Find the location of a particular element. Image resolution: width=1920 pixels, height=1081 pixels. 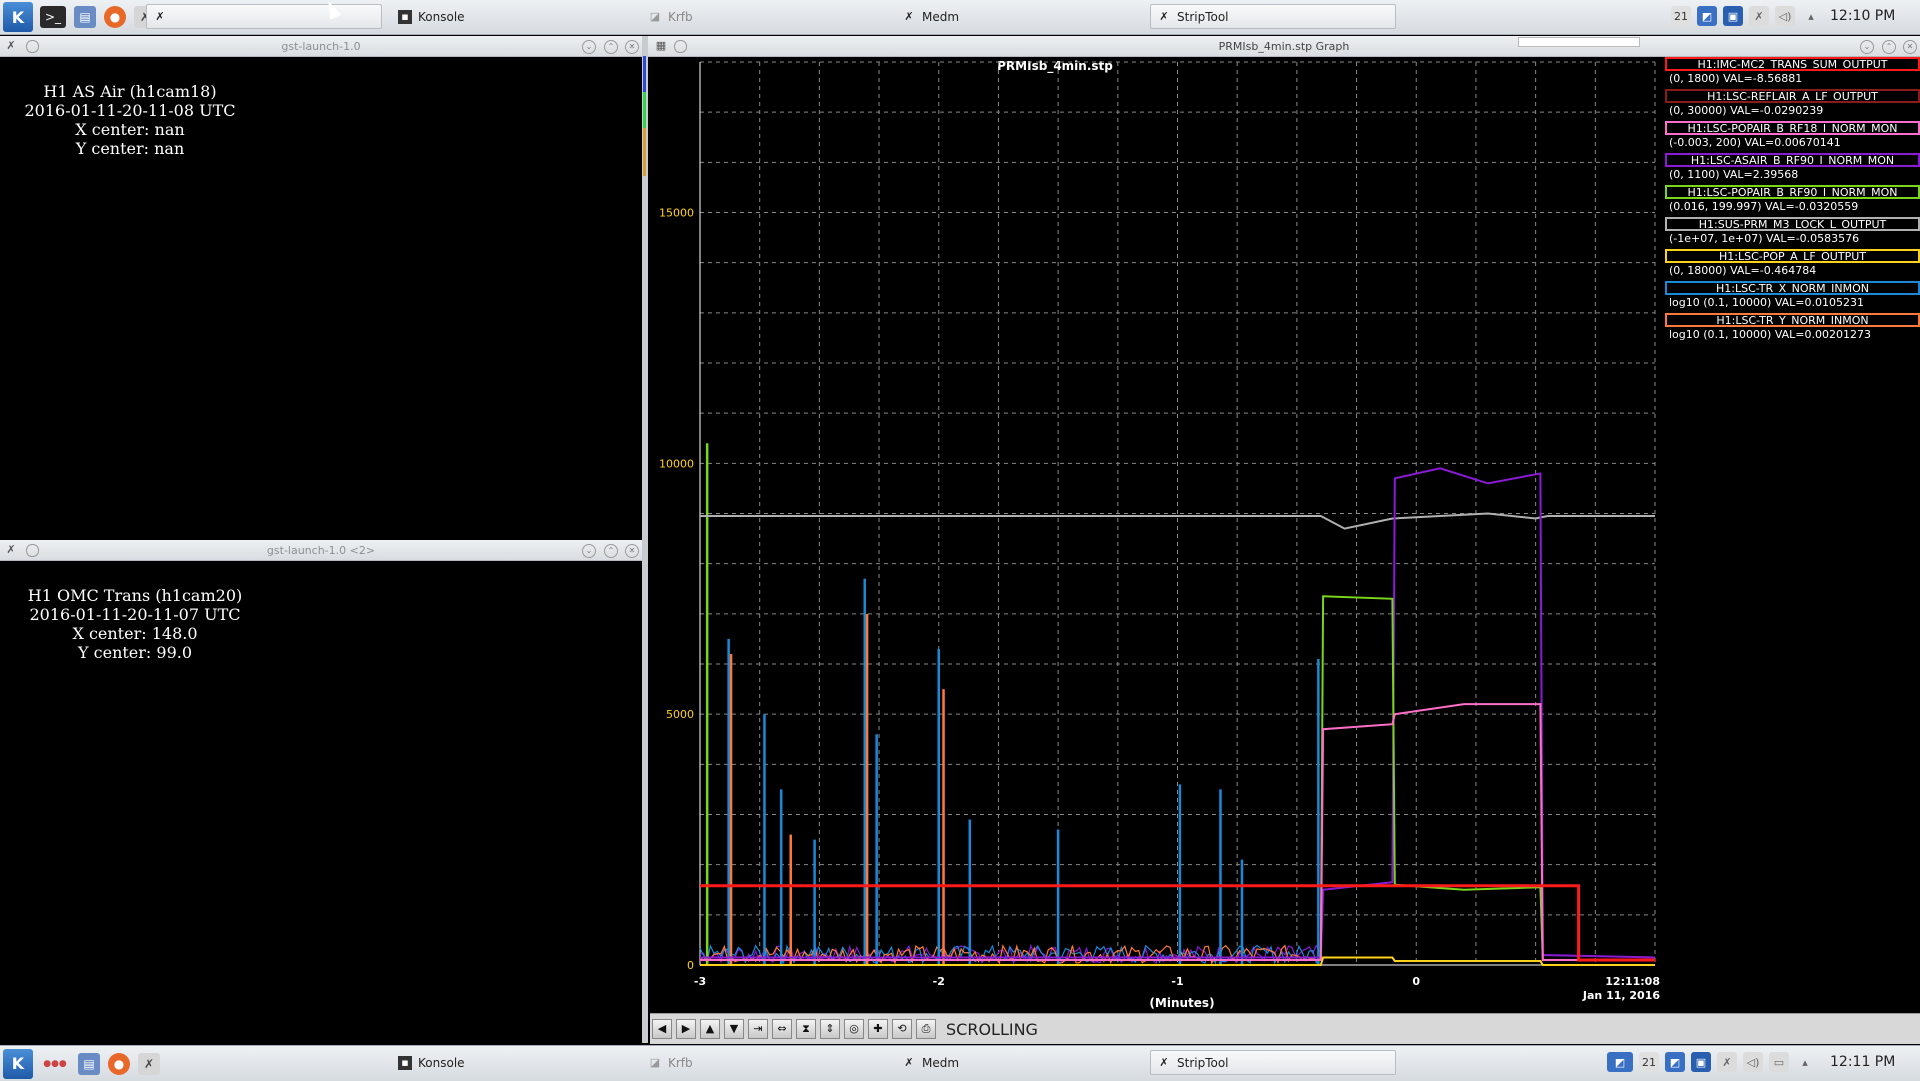

titlebar: ✗ gst-launch-1.0 ⌄ ⌃ ✕ is located at coordinates (321, 46).